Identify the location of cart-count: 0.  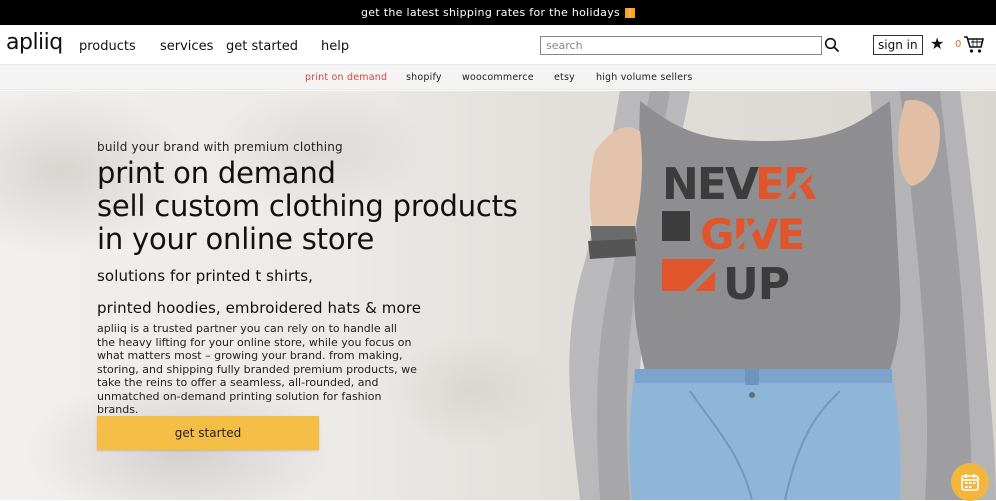
(958, 44).